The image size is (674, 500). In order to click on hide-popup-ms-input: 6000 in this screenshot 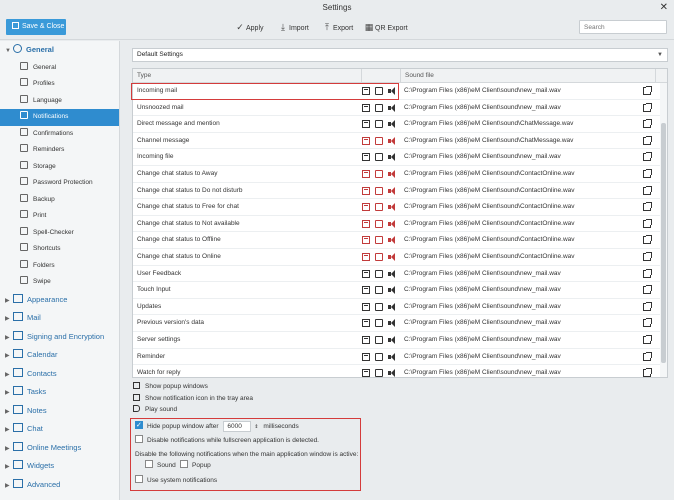, I will do `click(237, 426)`.